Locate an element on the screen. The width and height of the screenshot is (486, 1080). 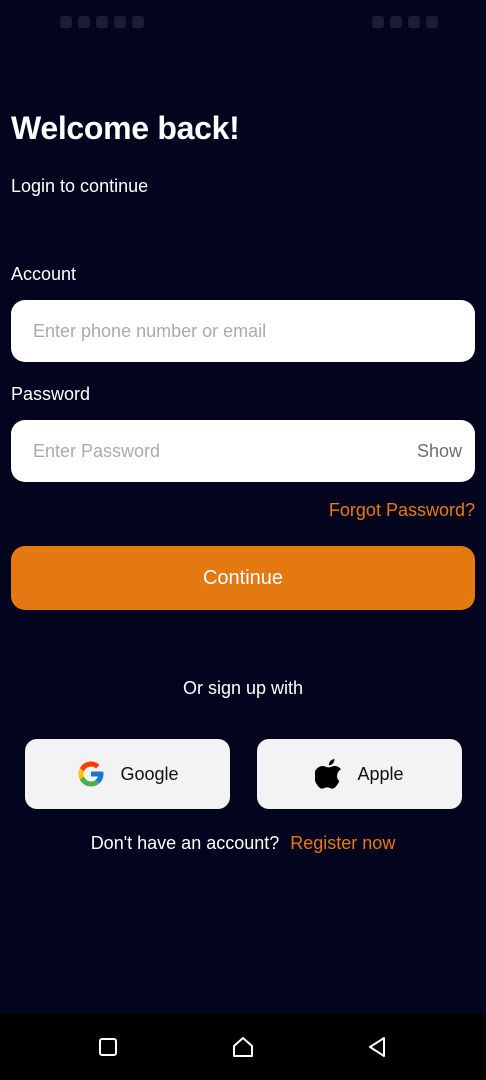
google-signin-button: Google is located at coordinates (127, 774).